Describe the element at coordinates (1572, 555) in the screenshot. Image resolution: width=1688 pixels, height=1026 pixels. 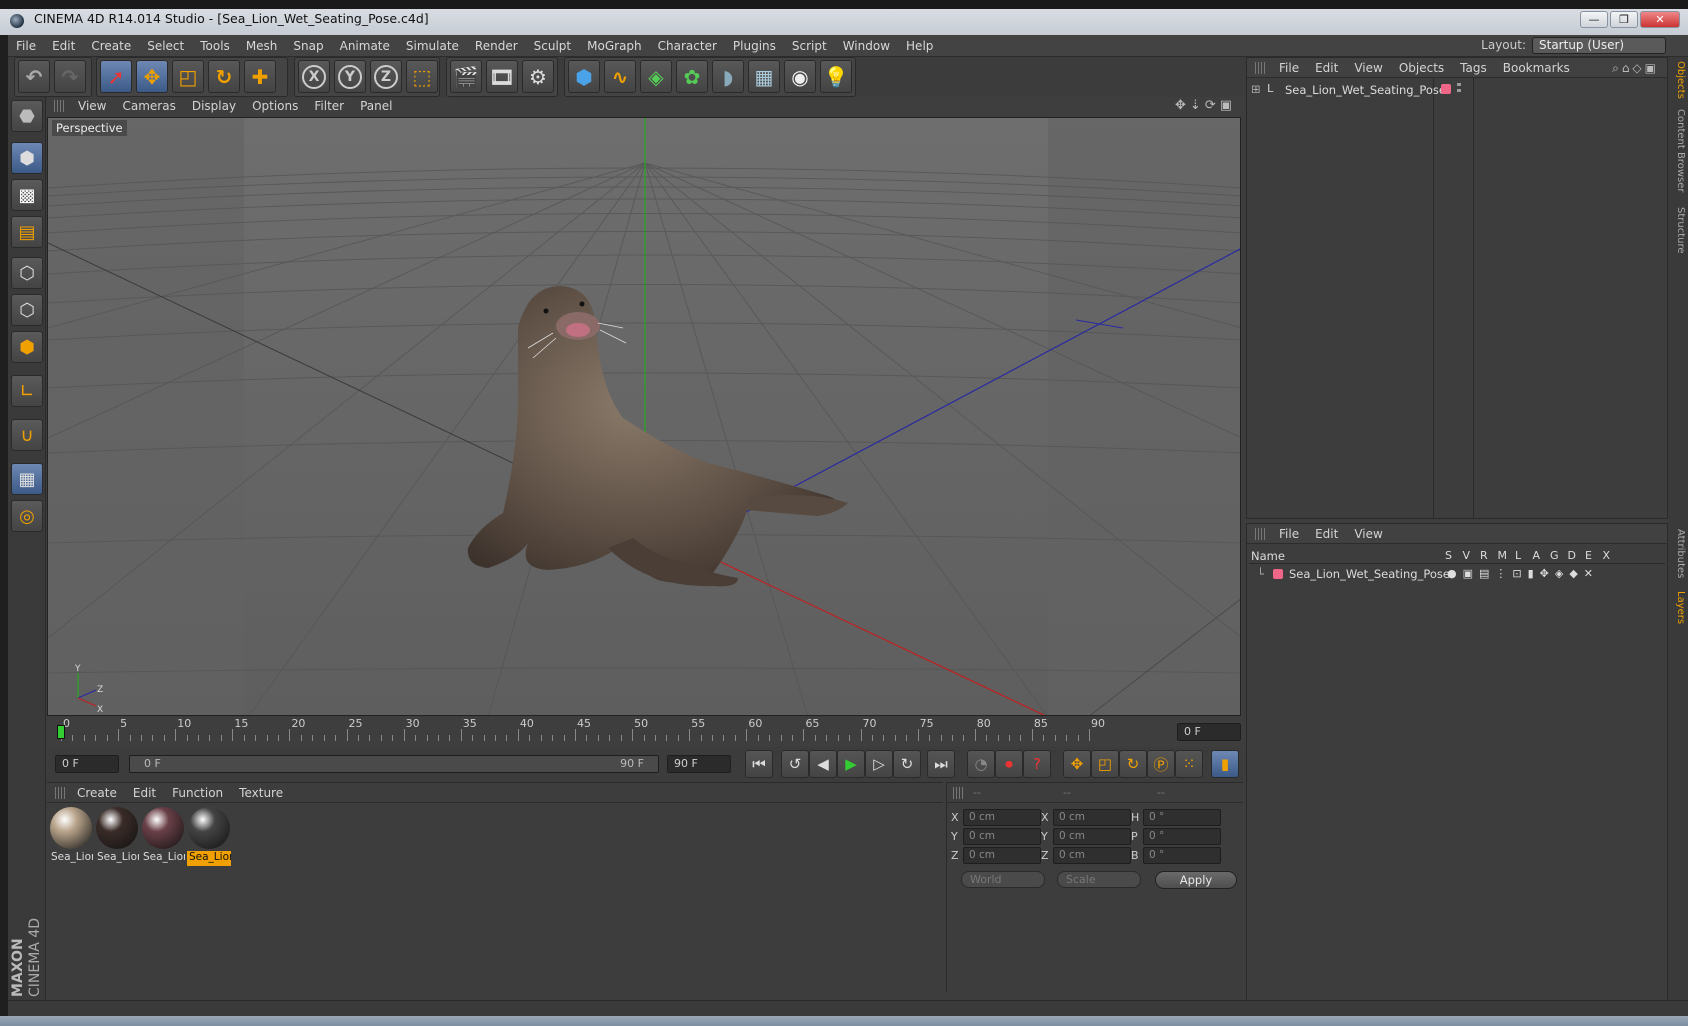
I see `layer-column-d: D` at that location.